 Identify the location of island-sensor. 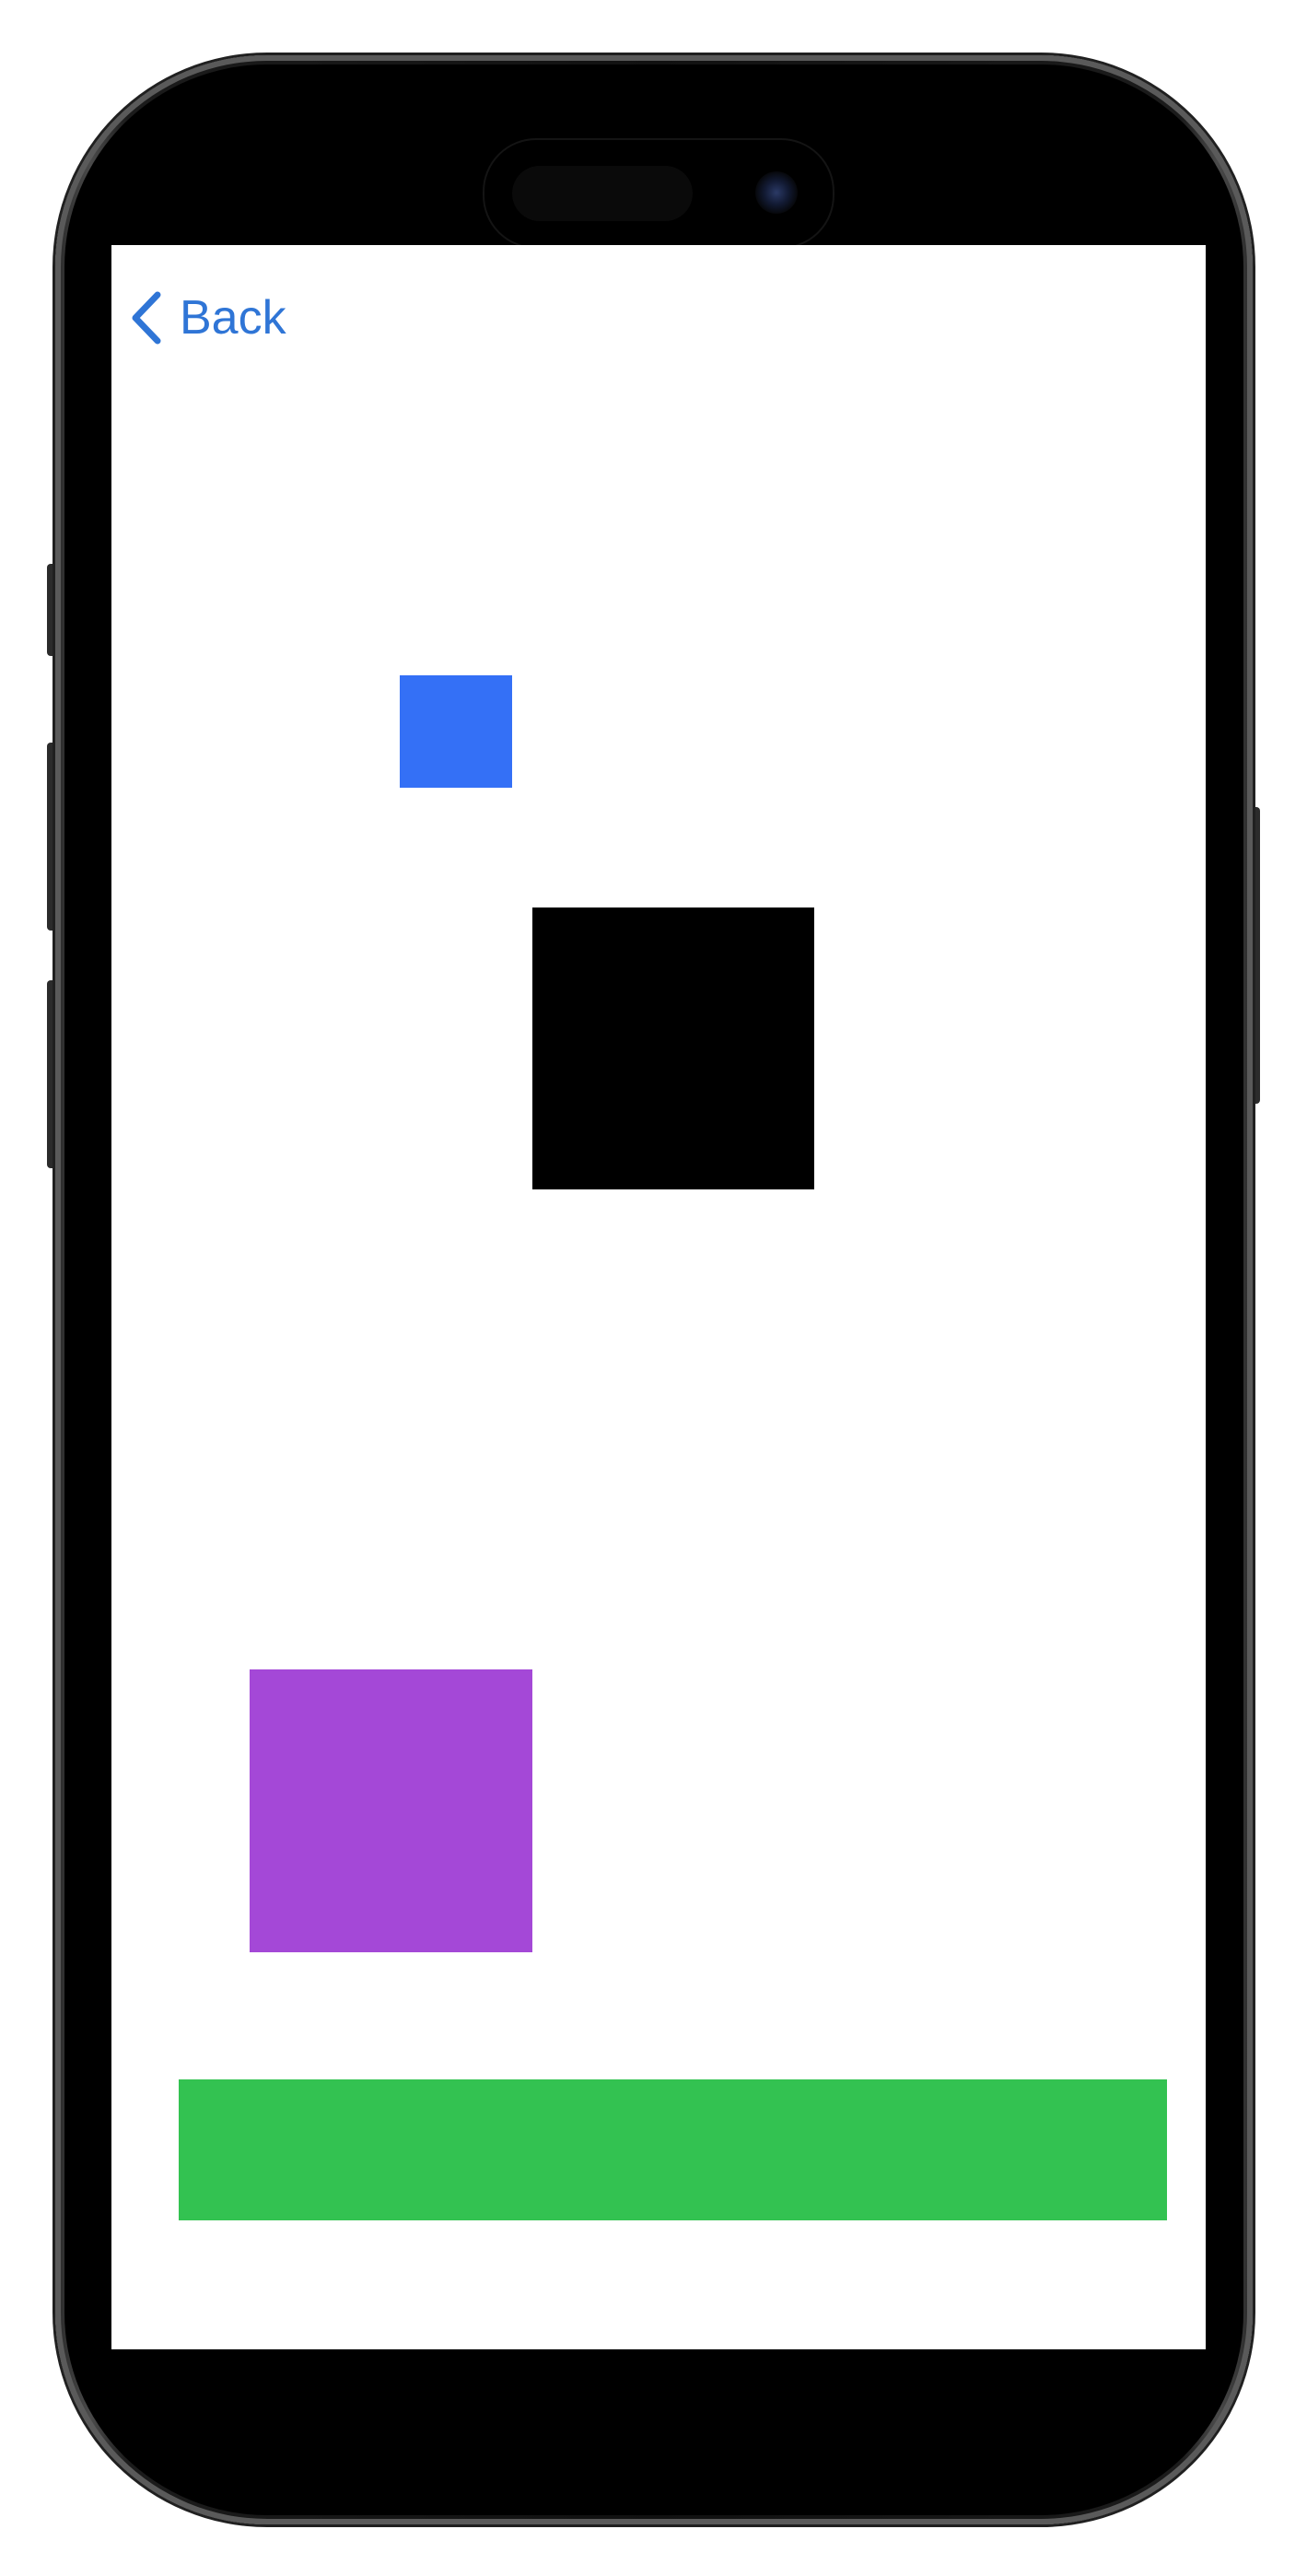
(602, 193).